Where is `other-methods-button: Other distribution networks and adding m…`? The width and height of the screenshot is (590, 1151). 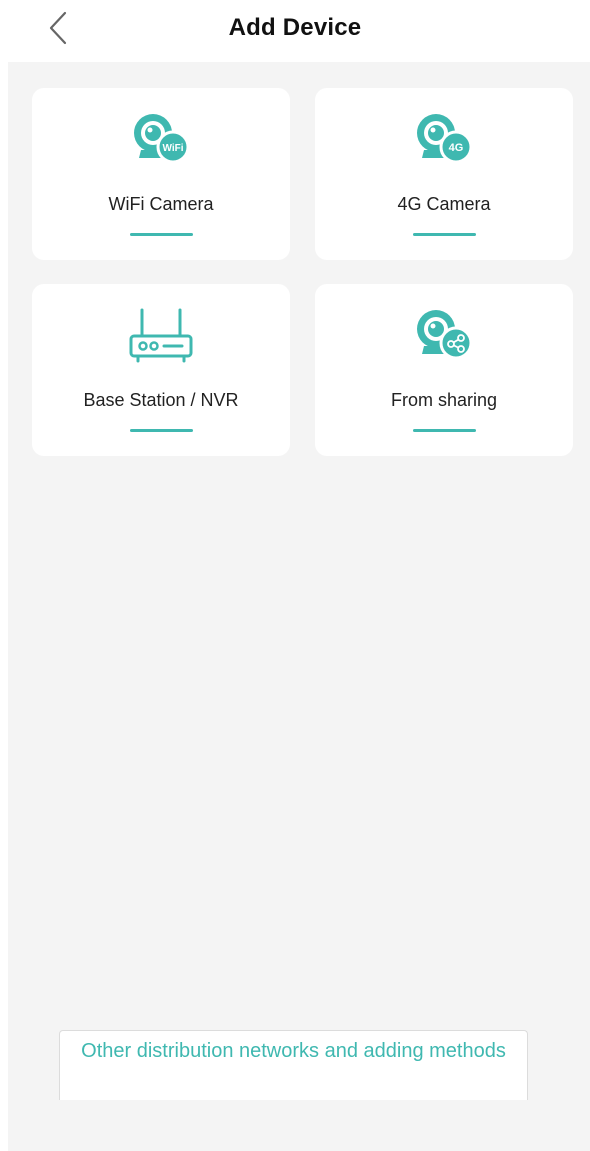 other-methods-button: Other distribution networks and adding m… is located at coordinates (293, 1065).